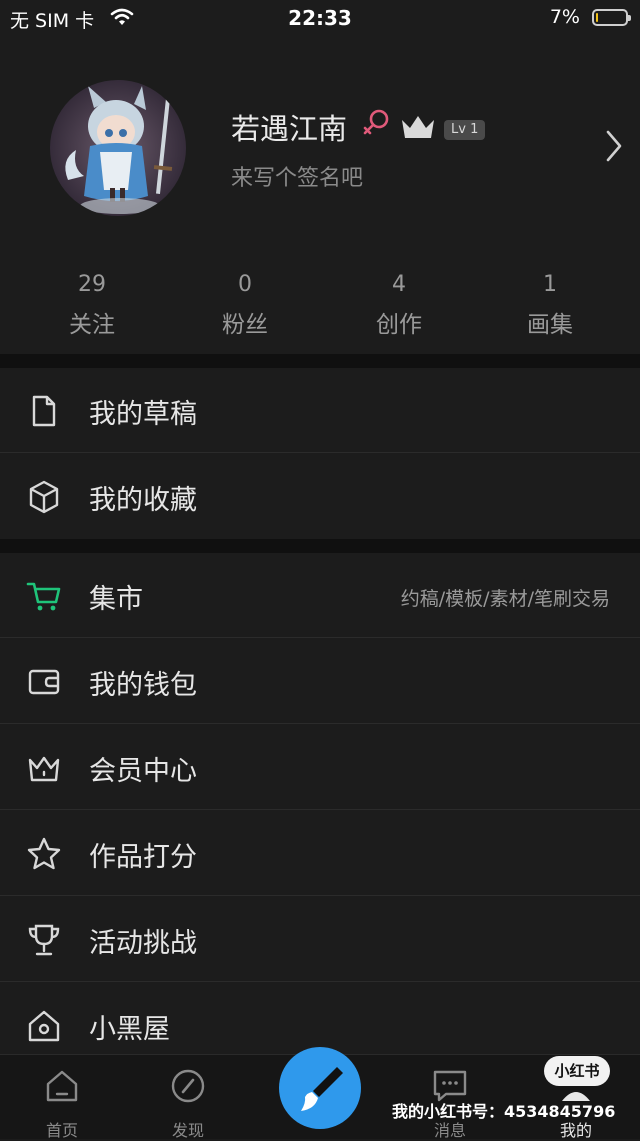  I want to click on star-icon, so click(44, 853).